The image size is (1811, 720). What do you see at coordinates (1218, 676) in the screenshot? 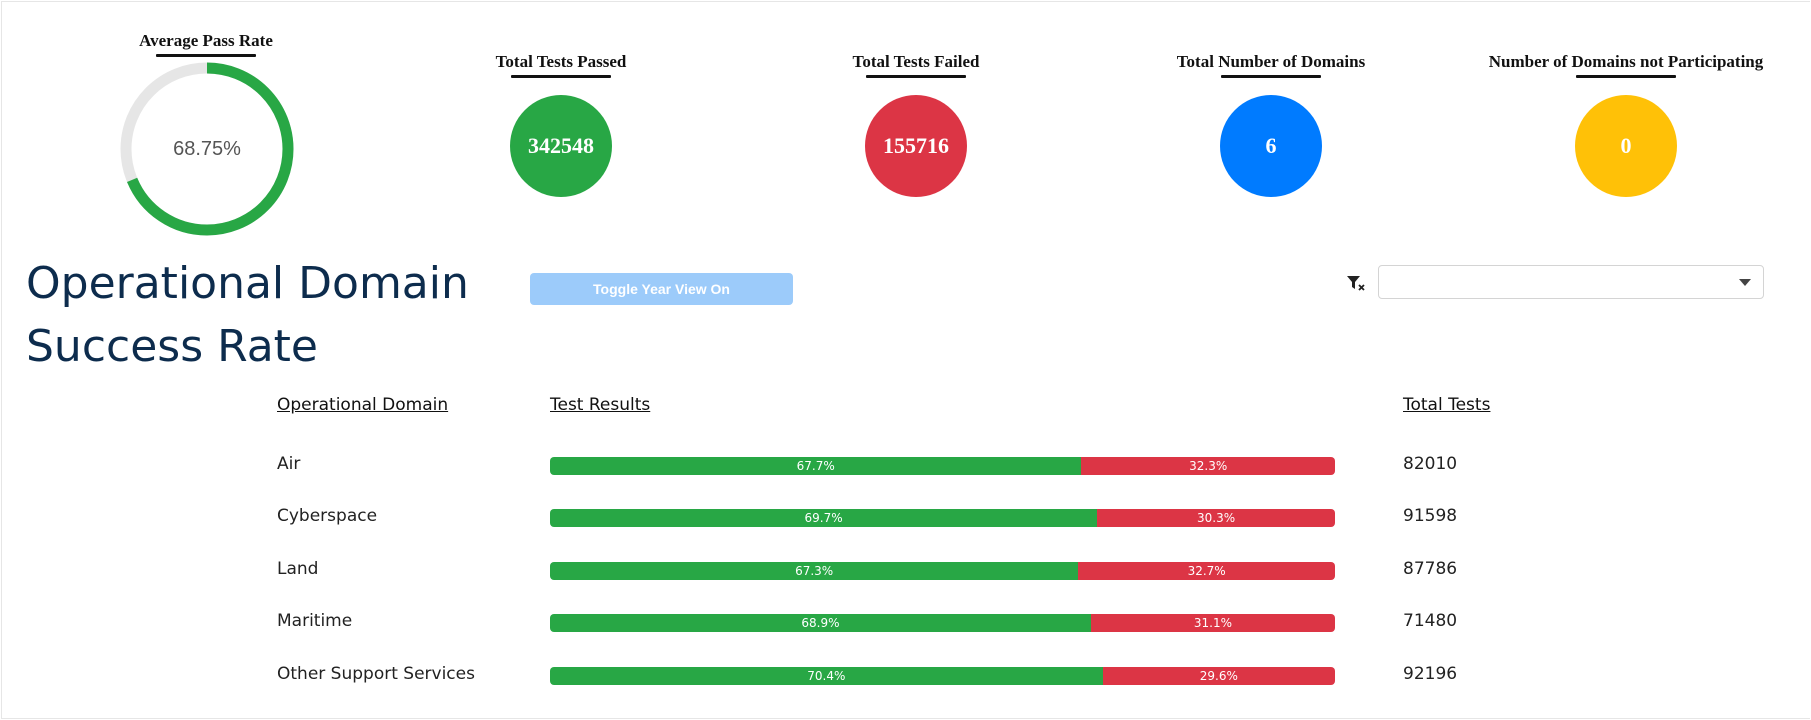
I see `fail-segment: 29.6%` at bounding box center [1218, 676].